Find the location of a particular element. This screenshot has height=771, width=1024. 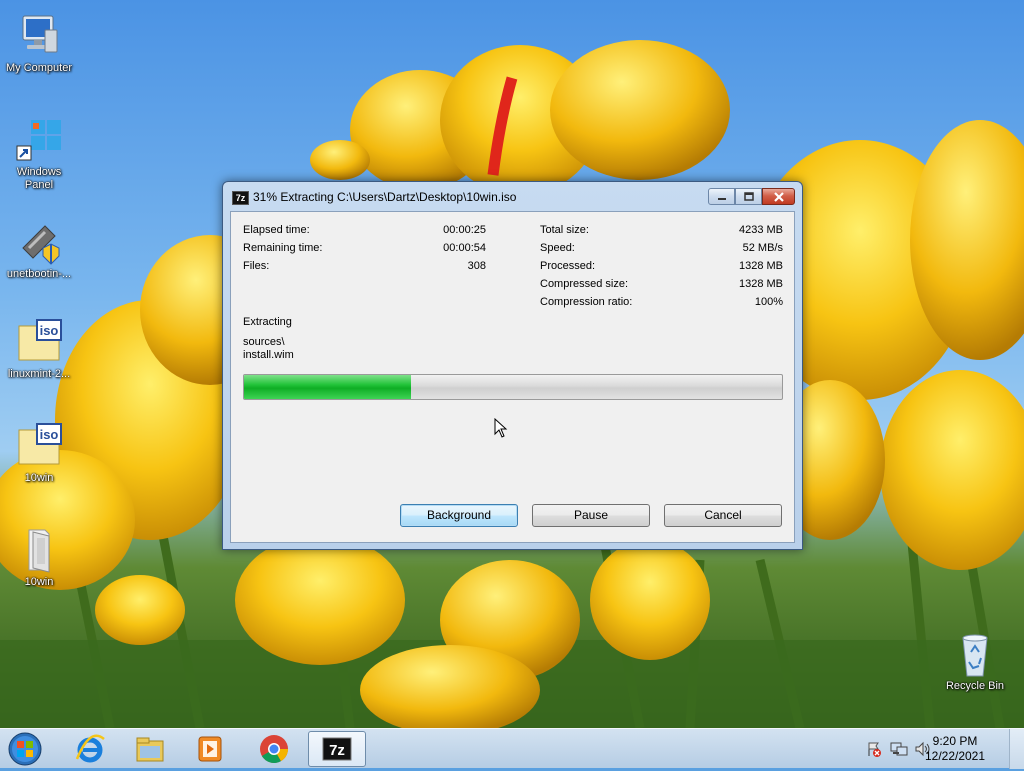

taskbar-clock: 9:20 PM 12/22/2021 is located at coordinates (955, 749).